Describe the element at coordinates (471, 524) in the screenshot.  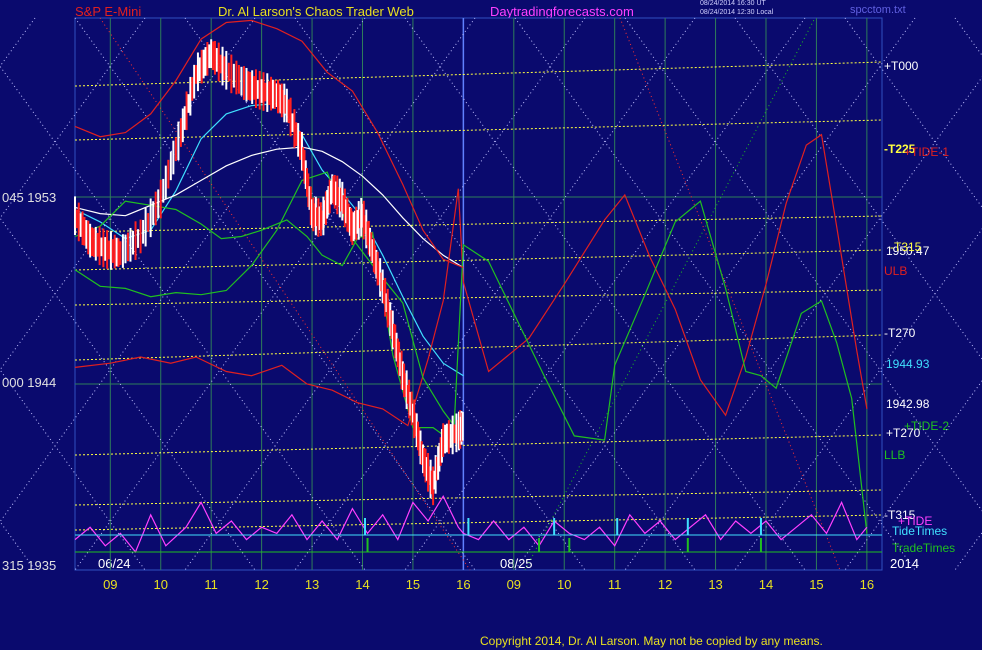
I see `tide-indicator-line` at that location.